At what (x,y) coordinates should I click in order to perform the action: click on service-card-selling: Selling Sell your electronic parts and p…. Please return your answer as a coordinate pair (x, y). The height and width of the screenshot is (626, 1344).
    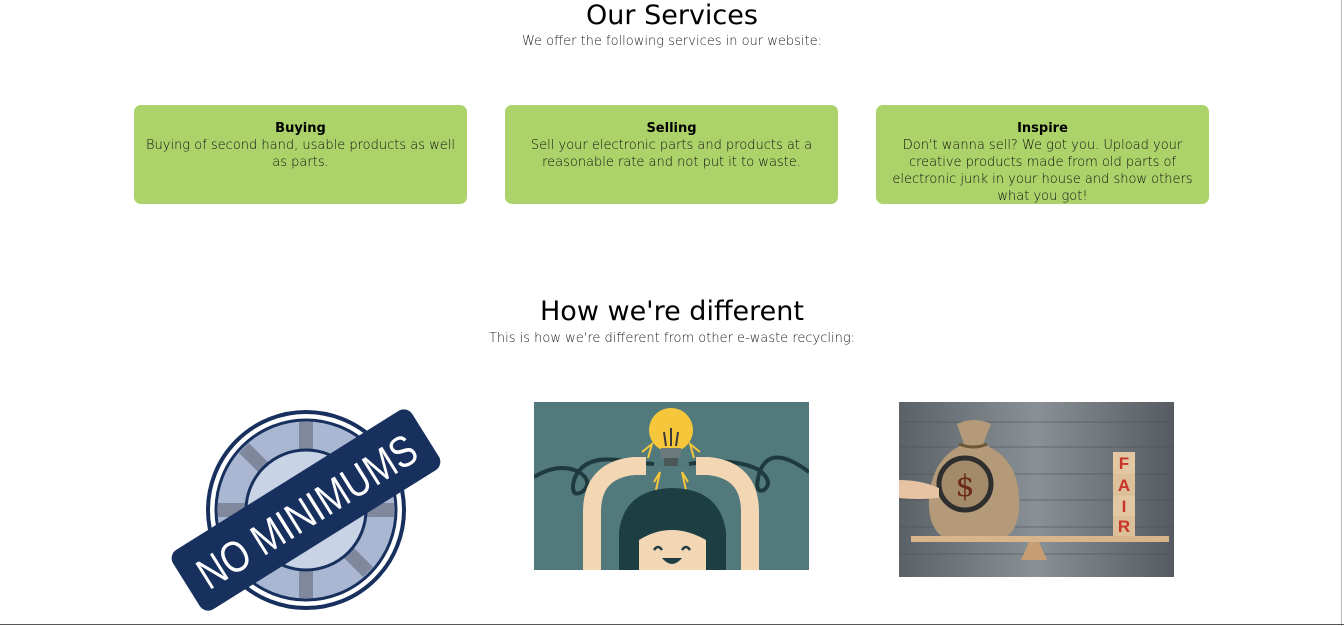
    Looking at the image, I should click on (671, 154).